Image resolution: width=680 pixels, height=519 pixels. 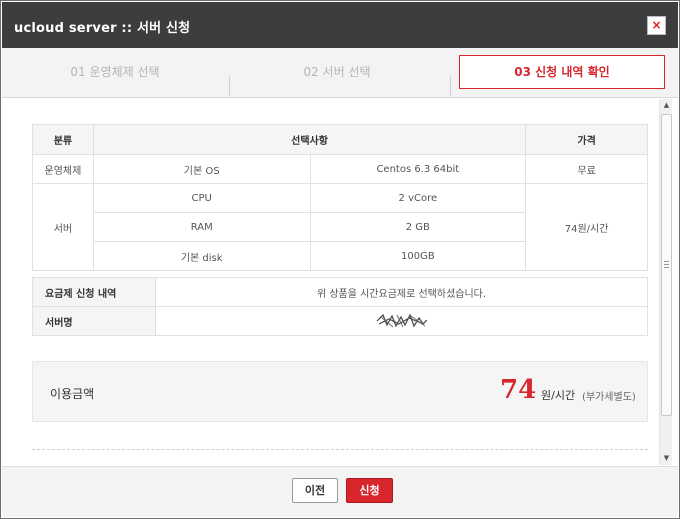 I want to click on price-unit: 원/시간, so click(x=558, y=395).